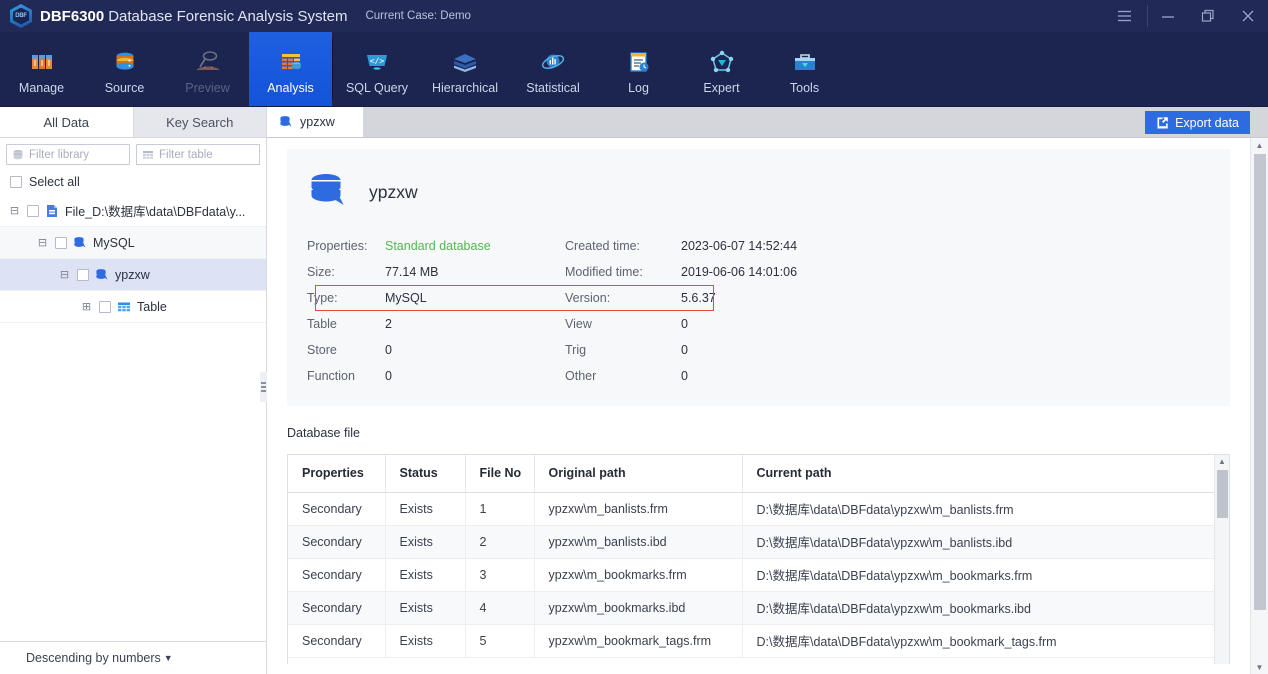  Describe the element at coordinates (16, 182) in the screenshot. I see `select-all-checkbox` at that location.